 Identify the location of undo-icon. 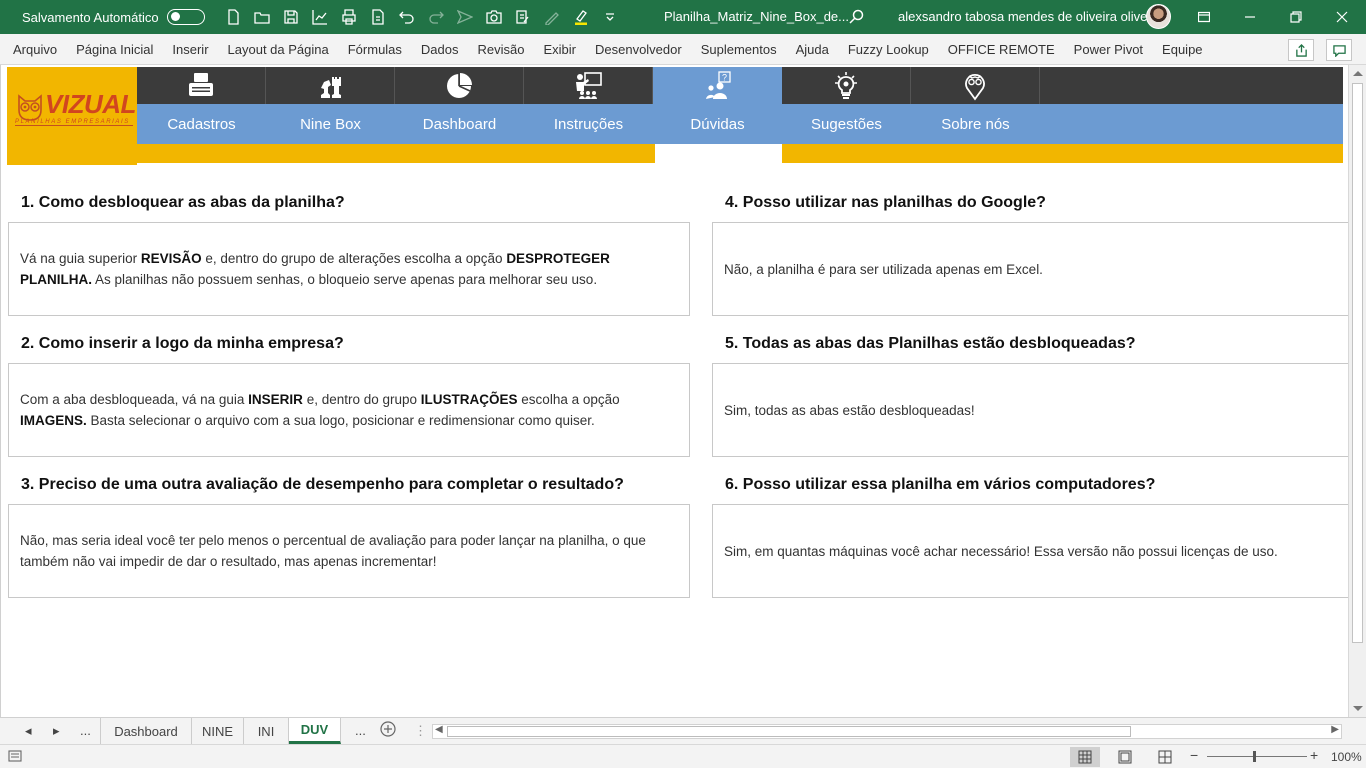
(407, 17).